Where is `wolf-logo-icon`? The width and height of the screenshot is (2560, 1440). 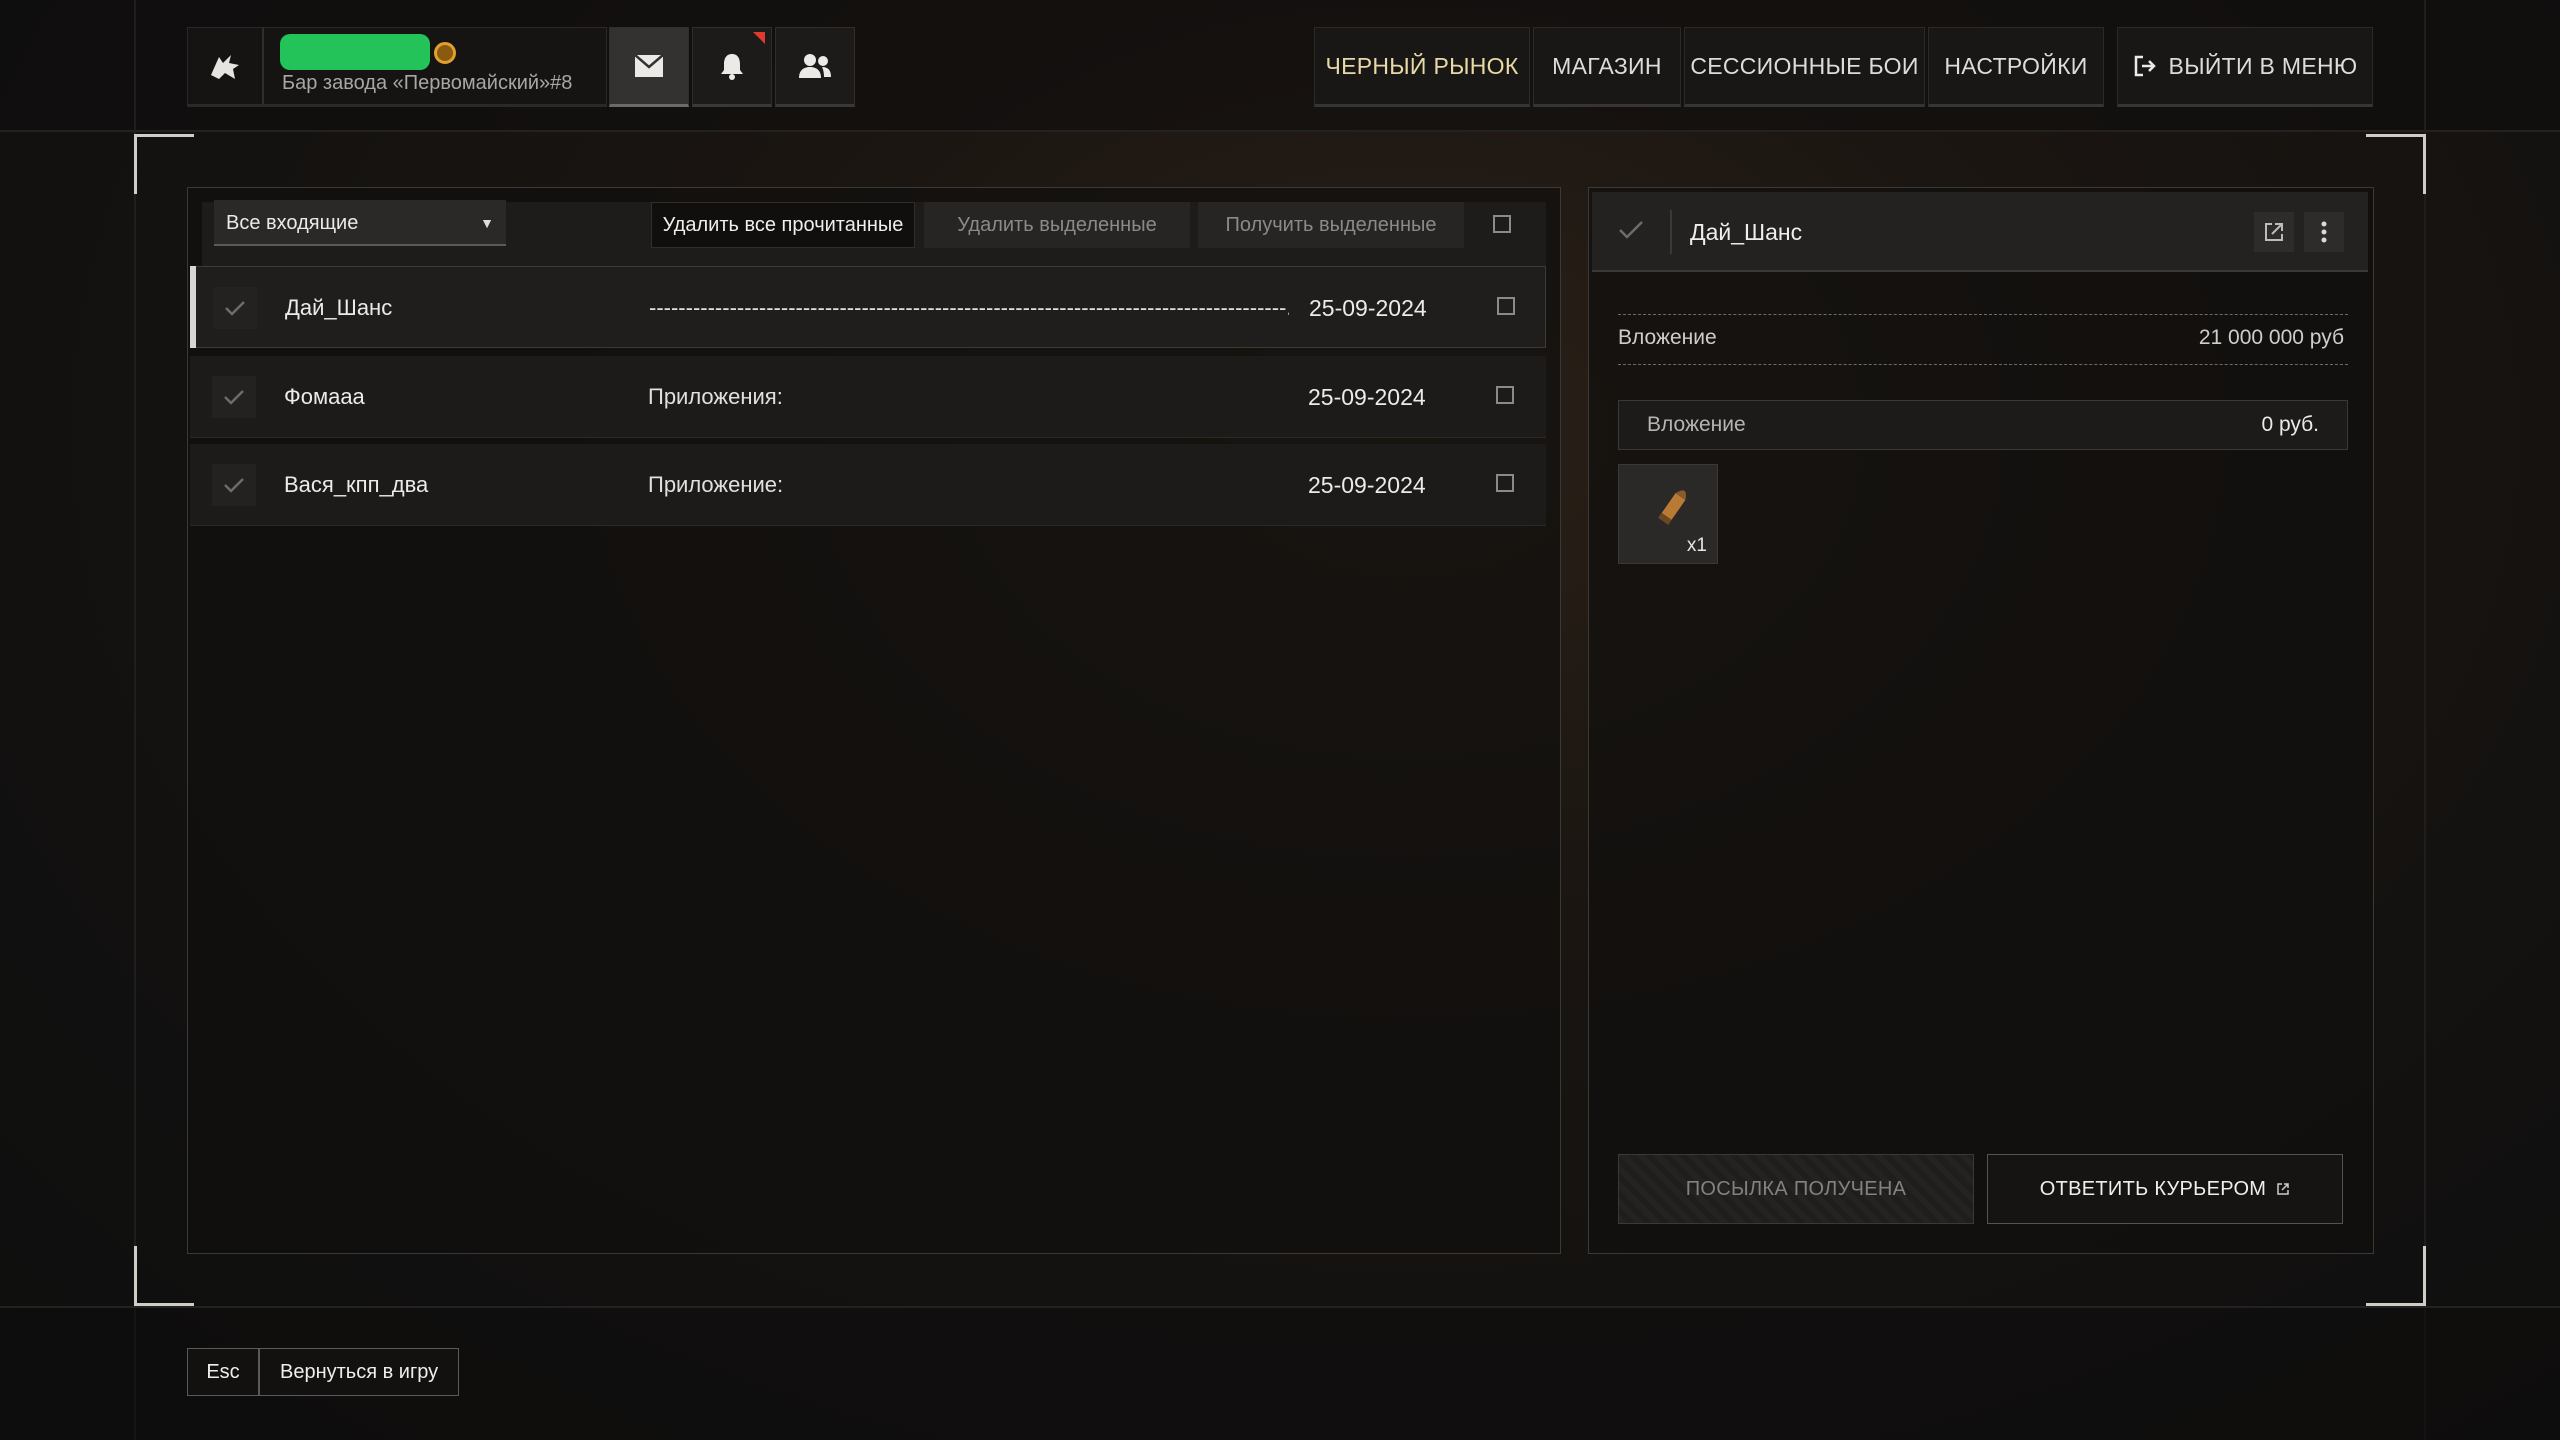 wolf-logo-icon is located at coordinates (226, 66).